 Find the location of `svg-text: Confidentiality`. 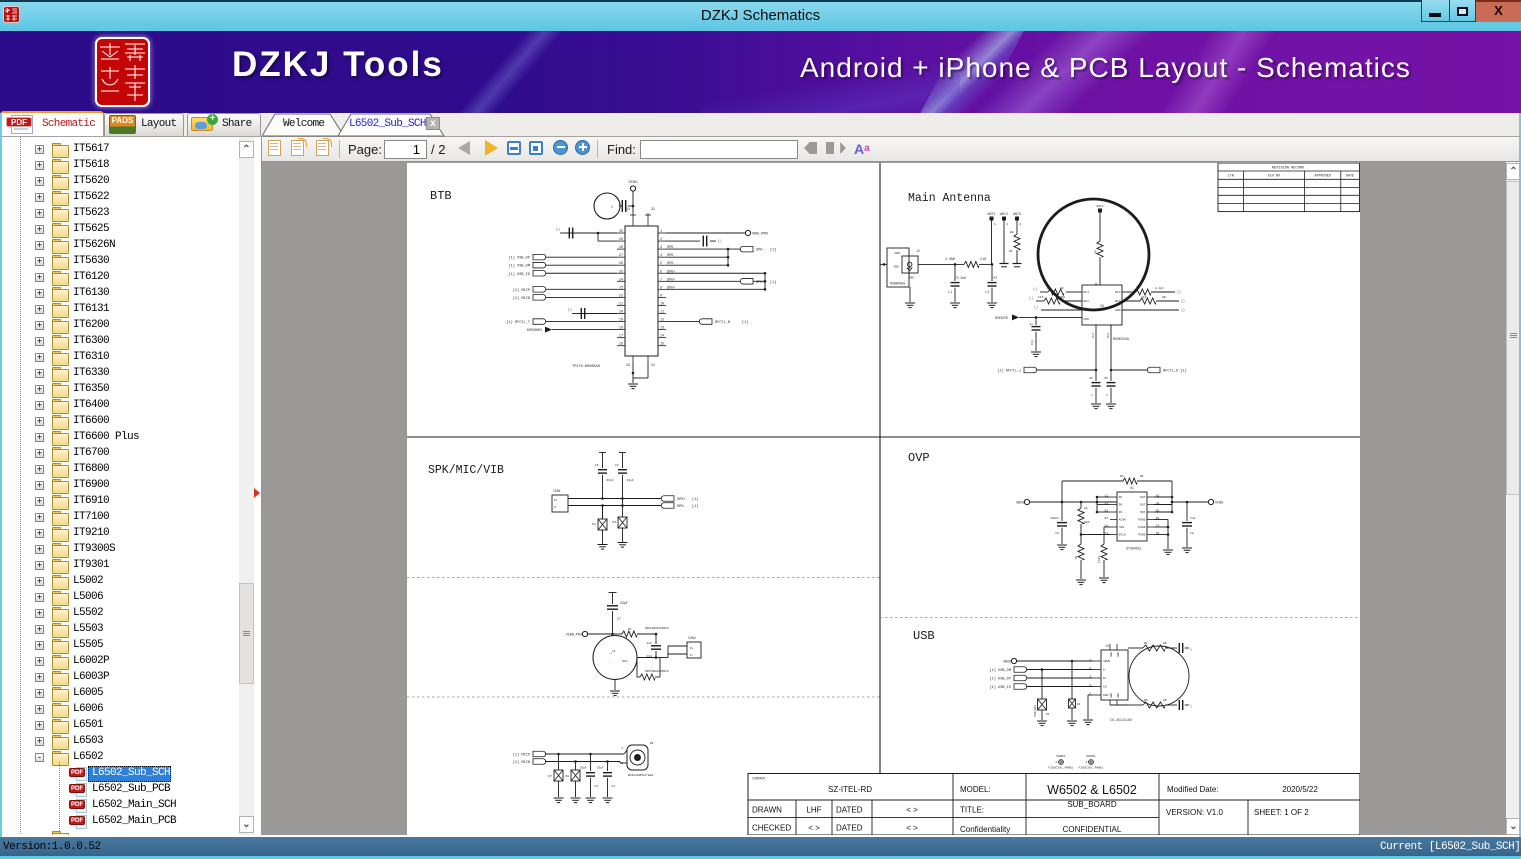

svg-text: Confidentiality is located at coordinates (985, 829).